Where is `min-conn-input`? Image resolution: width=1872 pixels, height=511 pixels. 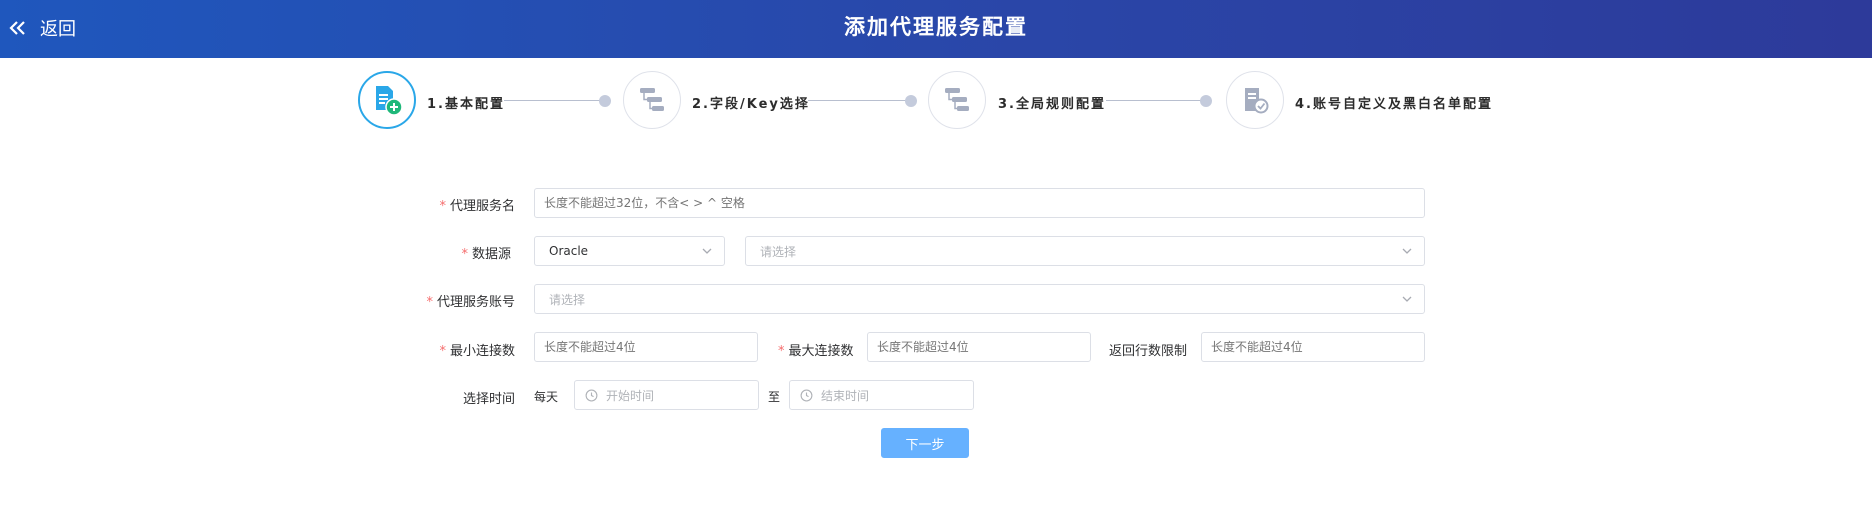
min-conn-input is located at coordinates (646, 347).